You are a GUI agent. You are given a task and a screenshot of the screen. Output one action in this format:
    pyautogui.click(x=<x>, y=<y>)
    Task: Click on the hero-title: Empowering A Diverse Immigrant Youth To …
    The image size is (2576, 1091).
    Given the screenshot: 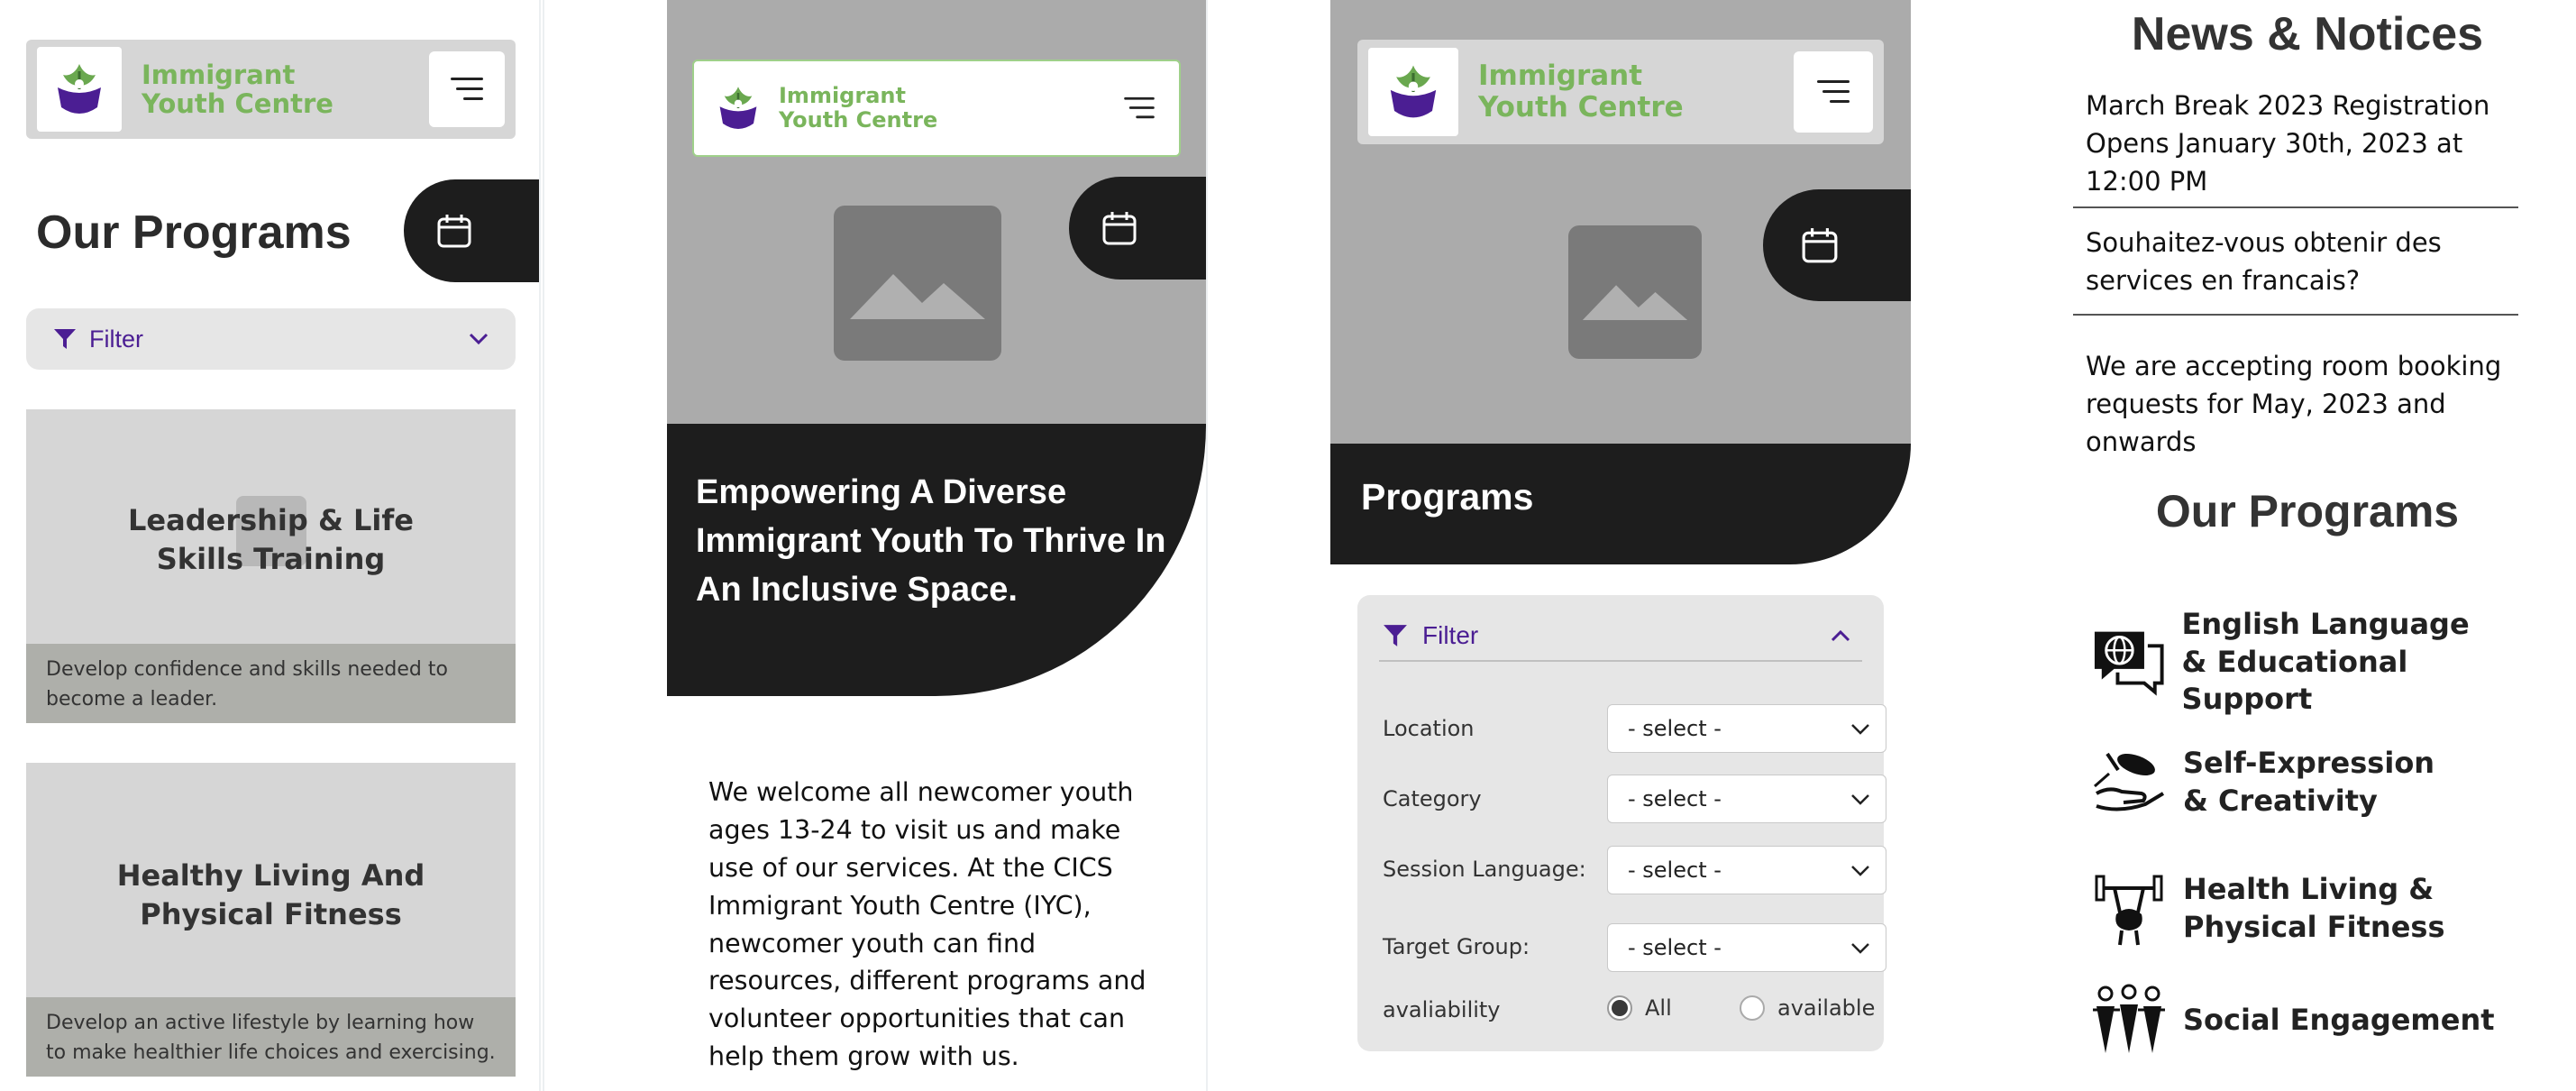 What is the action you would take?
    pyautogui.click(x=931, y=541)
    